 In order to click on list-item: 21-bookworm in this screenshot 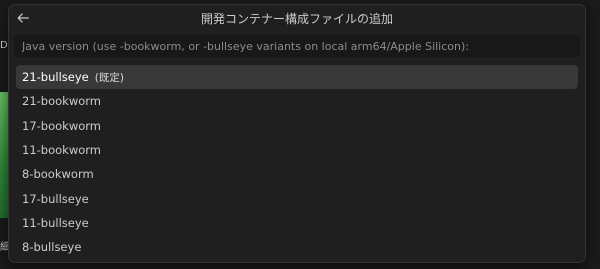, I will do `click(297, 101)`.